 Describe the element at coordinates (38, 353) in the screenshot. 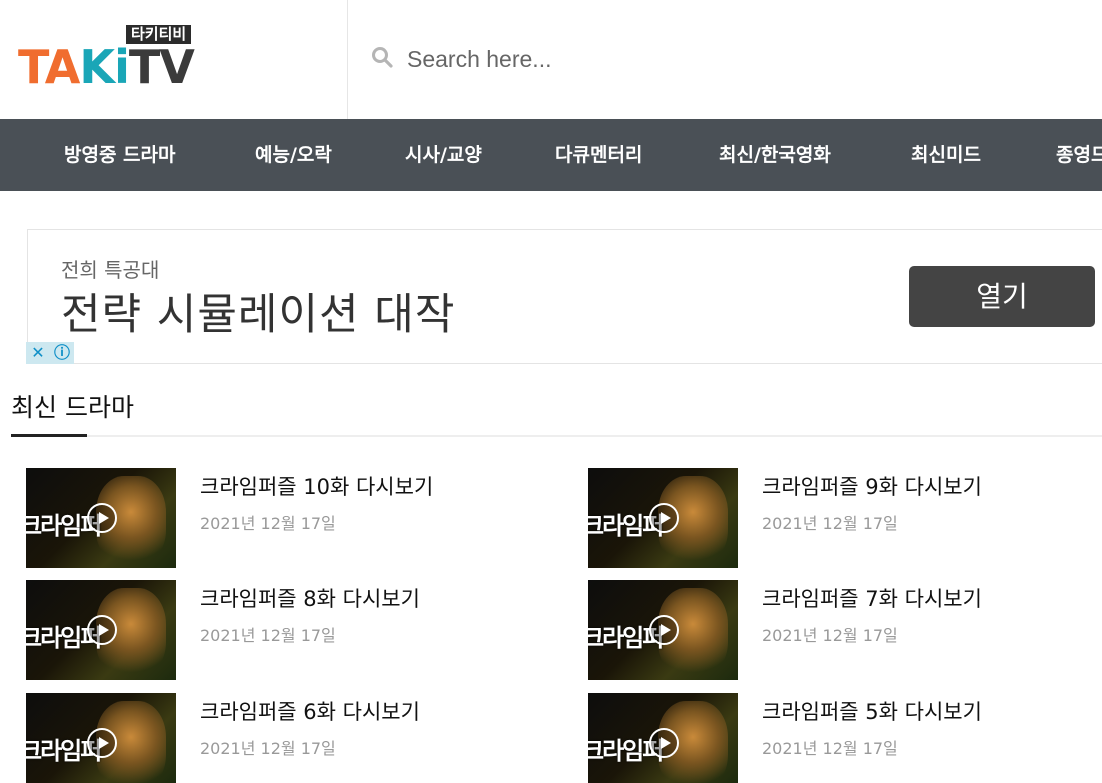

I see `close-icon: ✕` at that location.